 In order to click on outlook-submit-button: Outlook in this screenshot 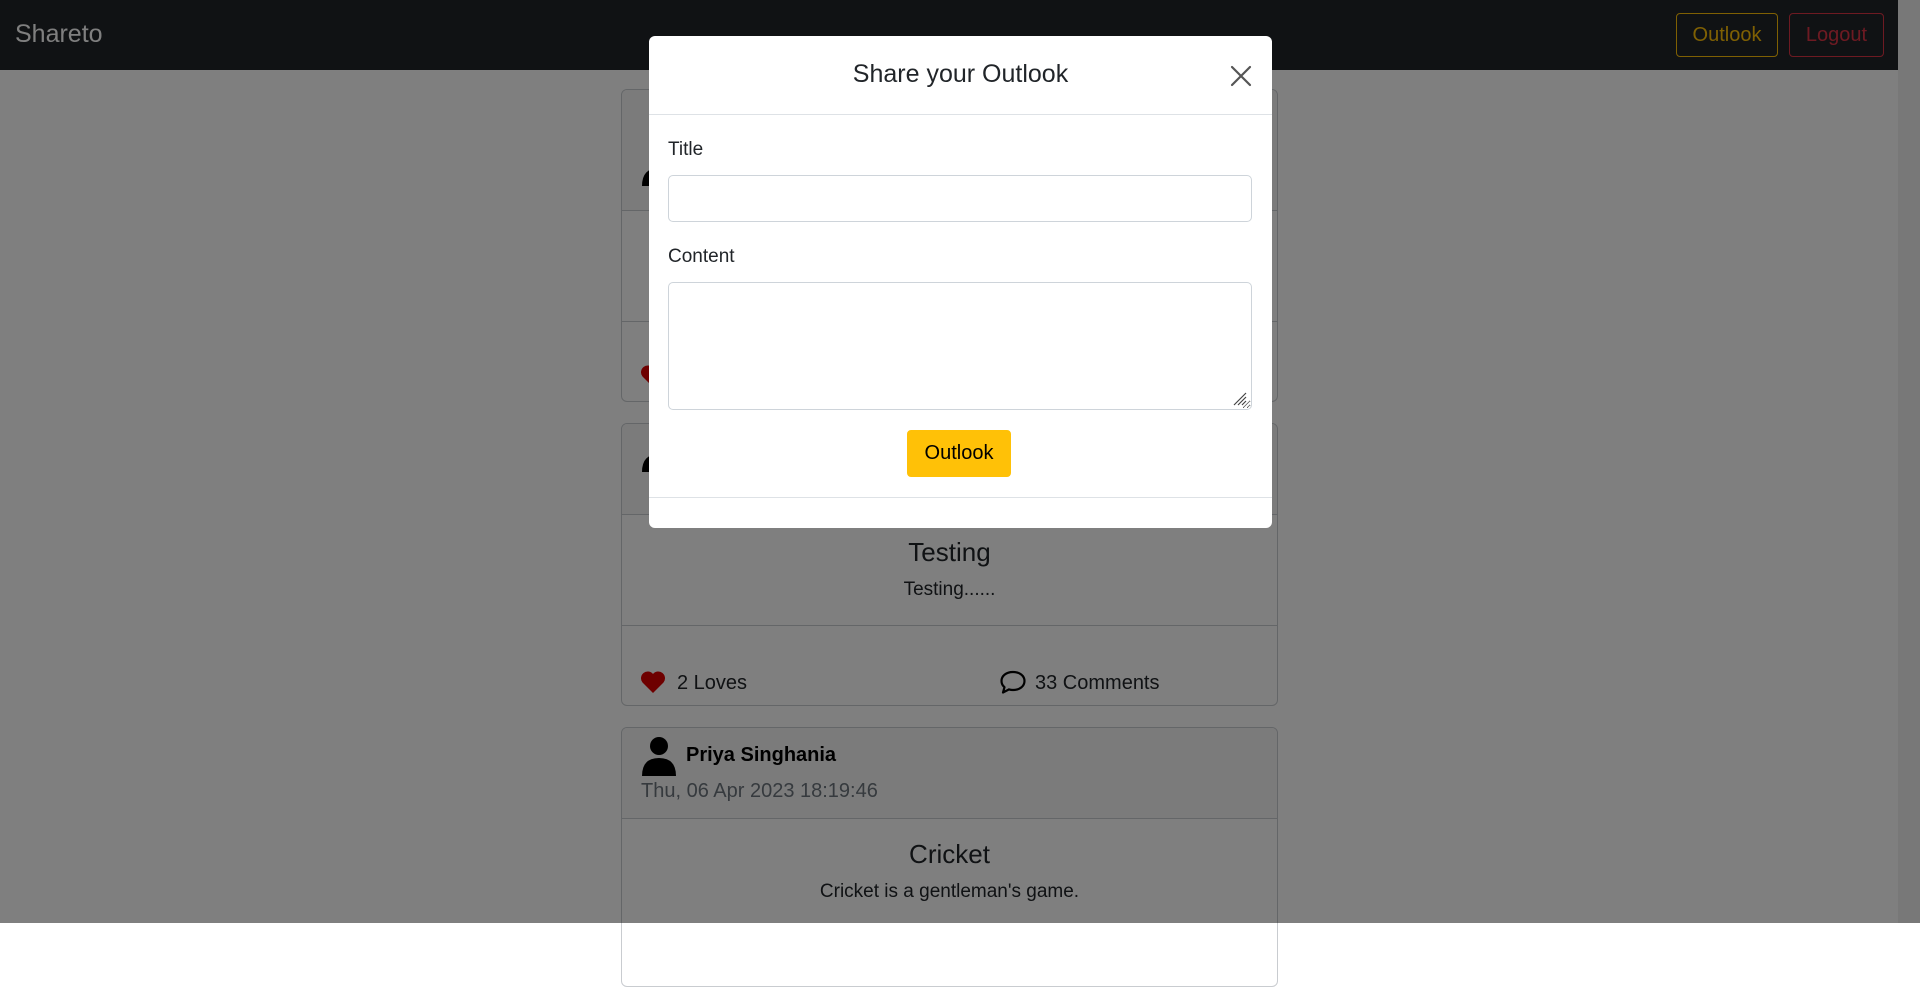, I will do `click(959, 453)`.